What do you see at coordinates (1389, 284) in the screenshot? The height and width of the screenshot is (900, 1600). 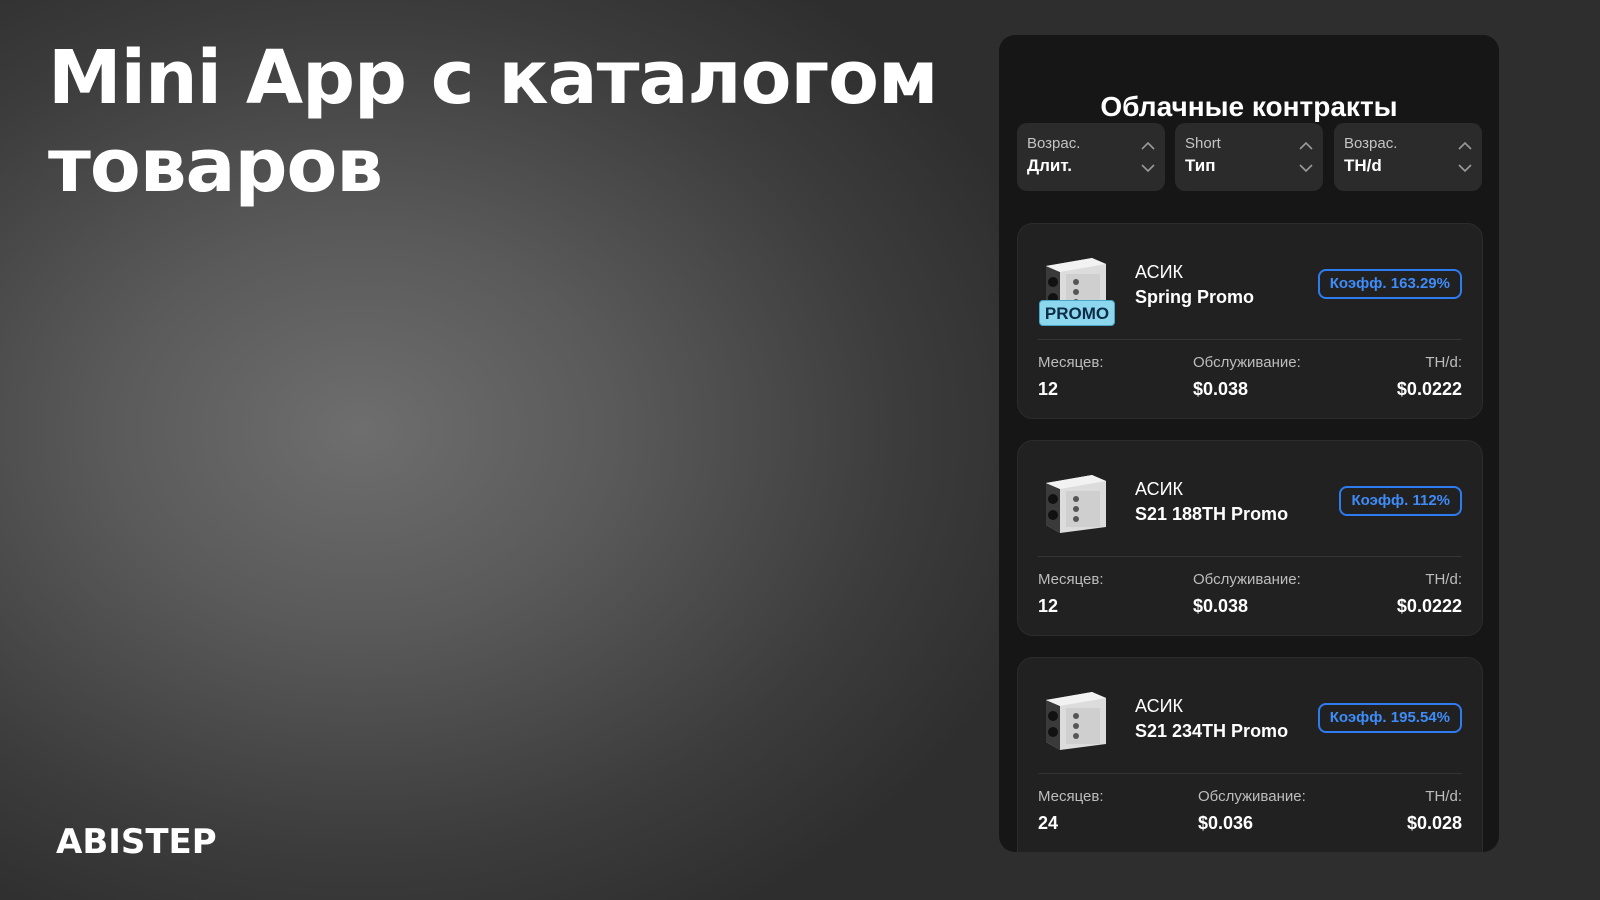 I see `coefficient-badge: Коэфф. 163.29%` at bounding box center [1389, 284].